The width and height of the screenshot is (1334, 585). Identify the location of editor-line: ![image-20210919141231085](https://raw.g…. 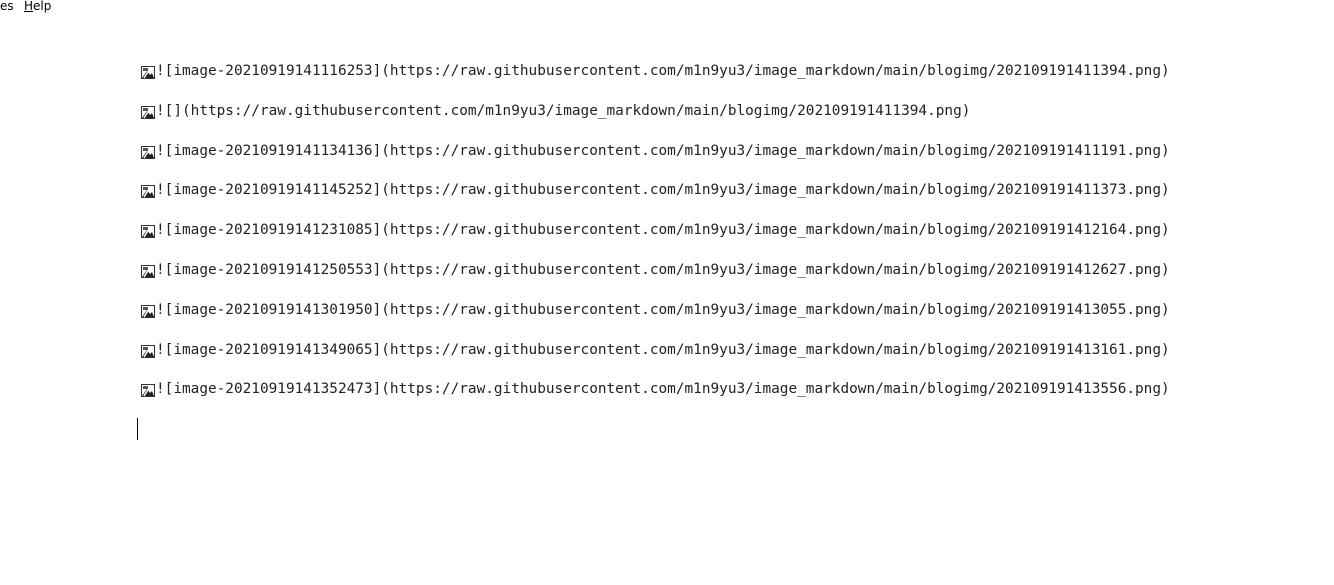
(655, 240).